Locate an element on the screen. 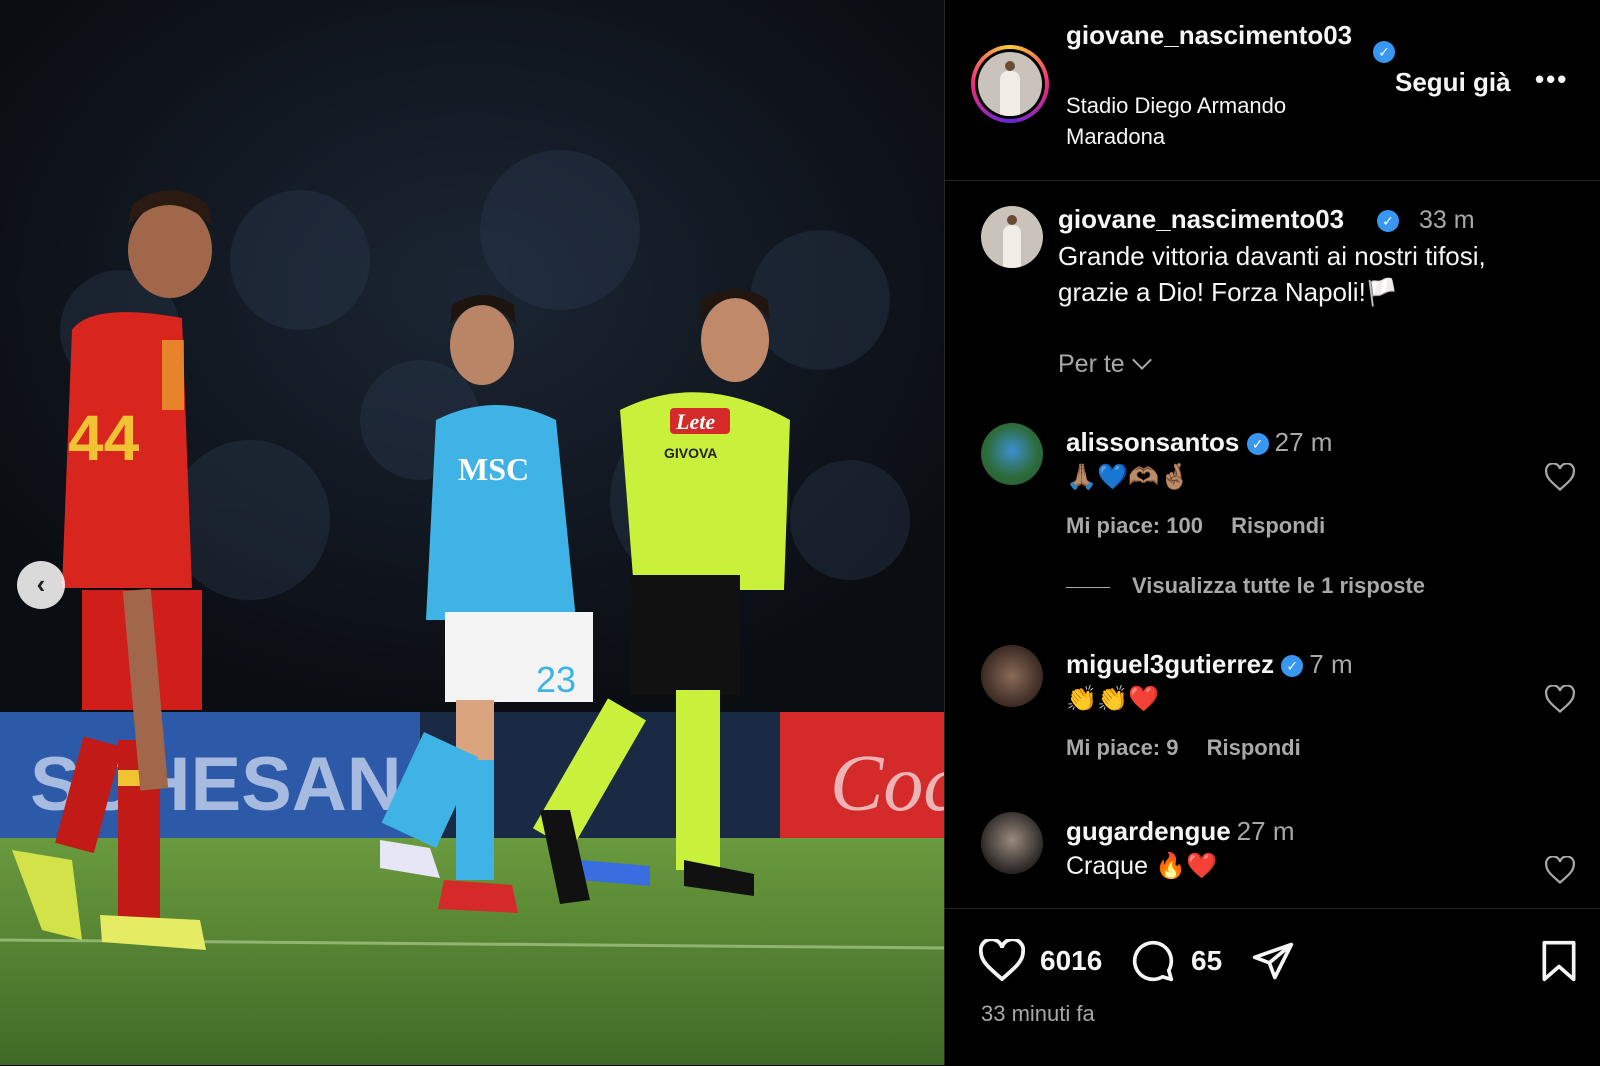 The height and width of the screenshot is (1066, 1600). comment-meta: Mi piace: 9 Rispondi is located at coordinates (1194, 748).